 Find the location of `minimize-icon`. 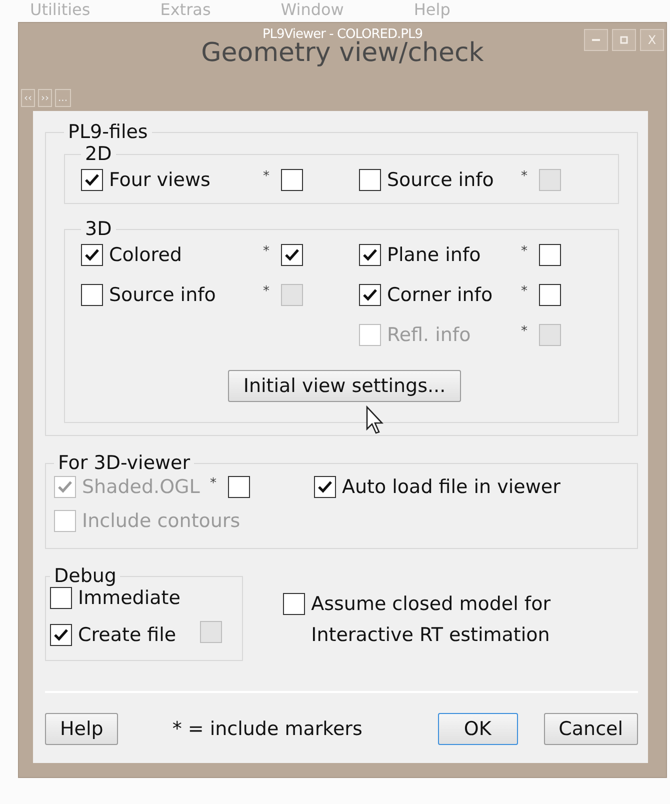

minimize-icon is located at coordinates (596, 40).